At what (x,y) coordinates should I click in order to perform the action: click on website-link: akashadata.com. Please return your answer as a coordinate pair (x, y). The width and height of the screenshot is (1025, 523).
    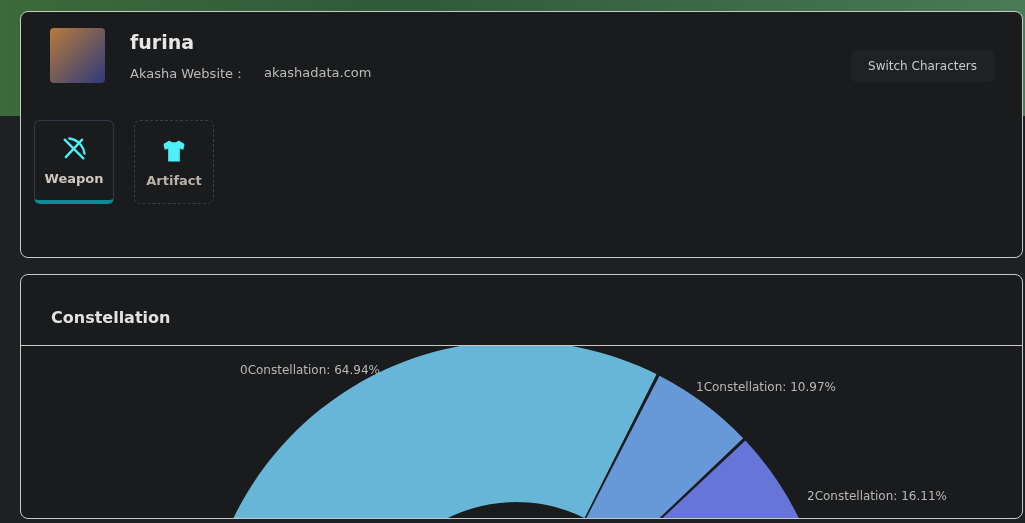
    Looking at the image, I should click on (318, 74).